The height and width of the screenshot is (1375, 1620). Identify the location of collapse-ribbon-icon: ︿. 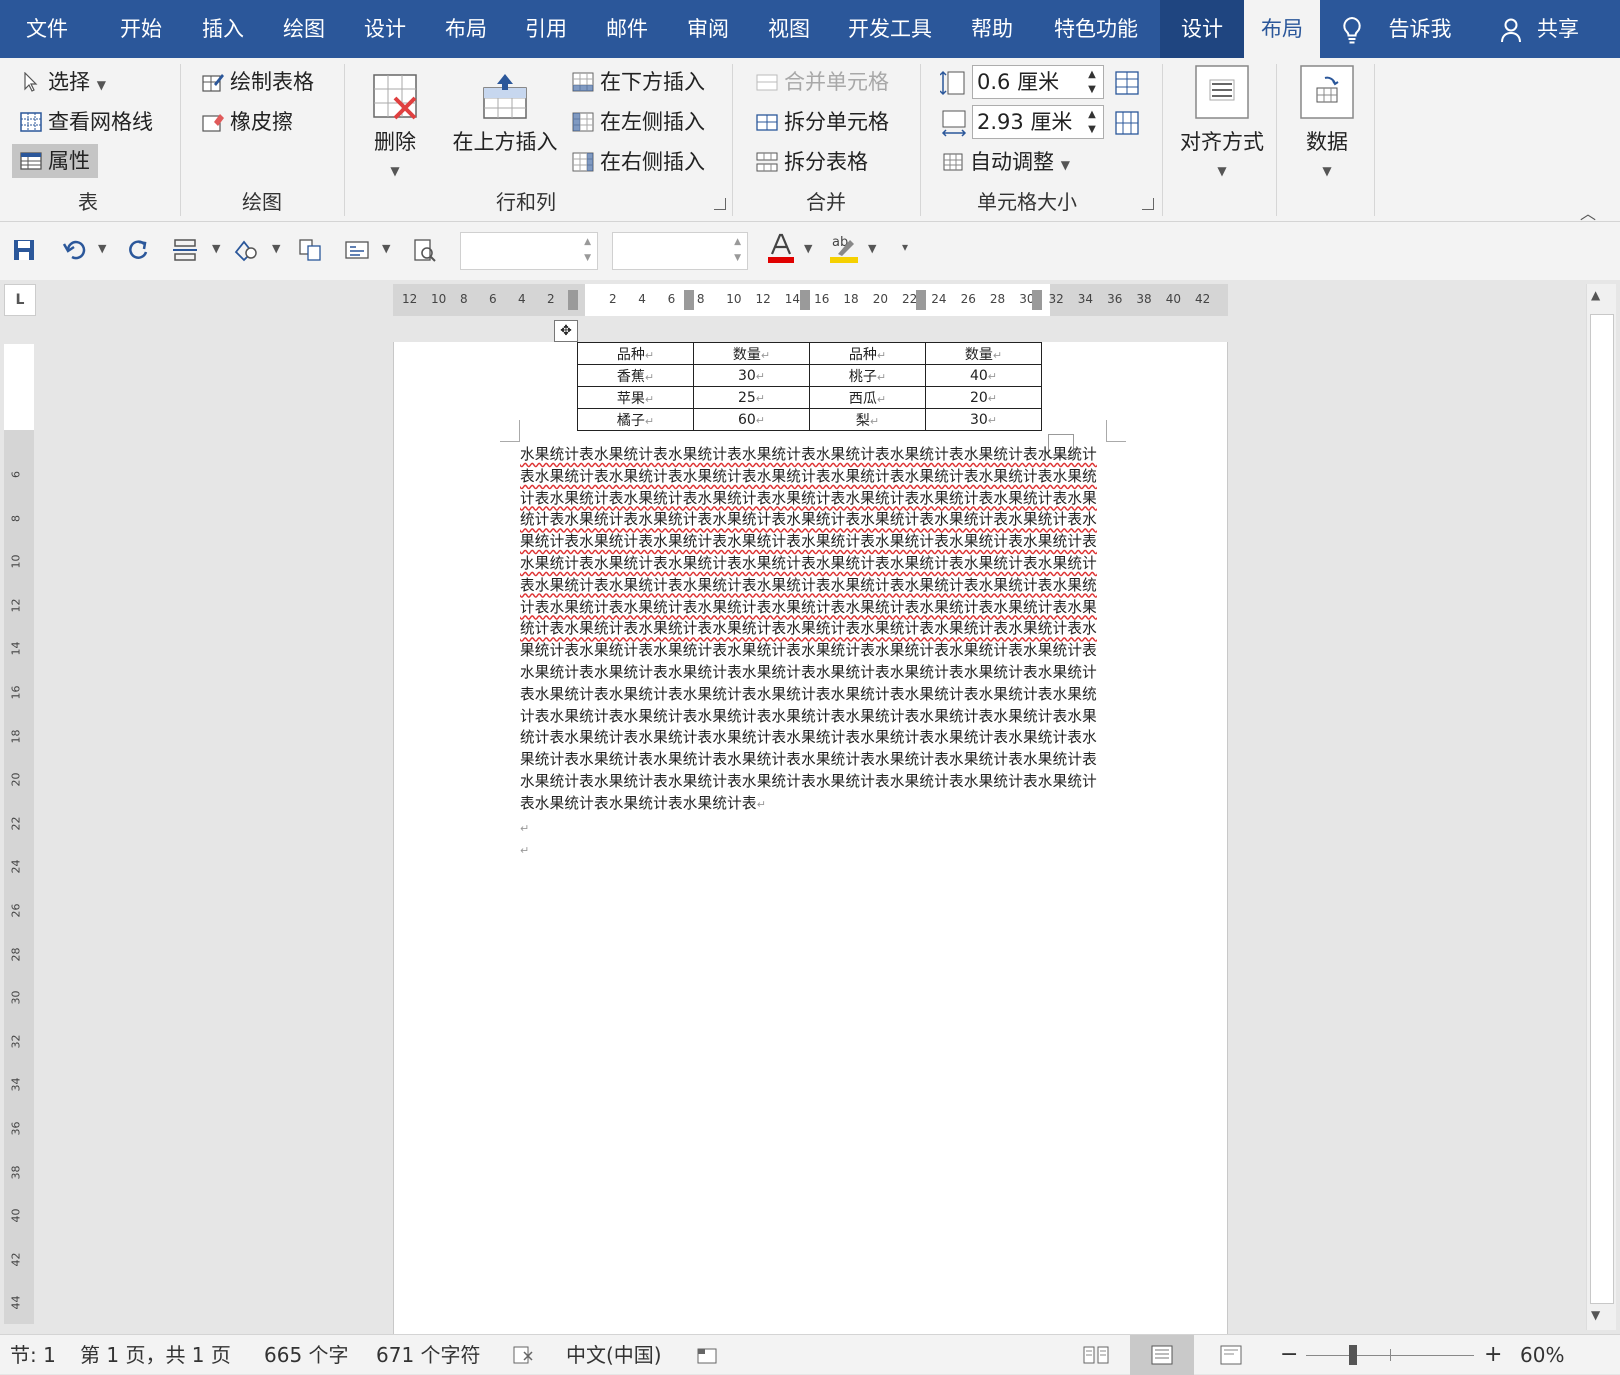
(1588, 212).